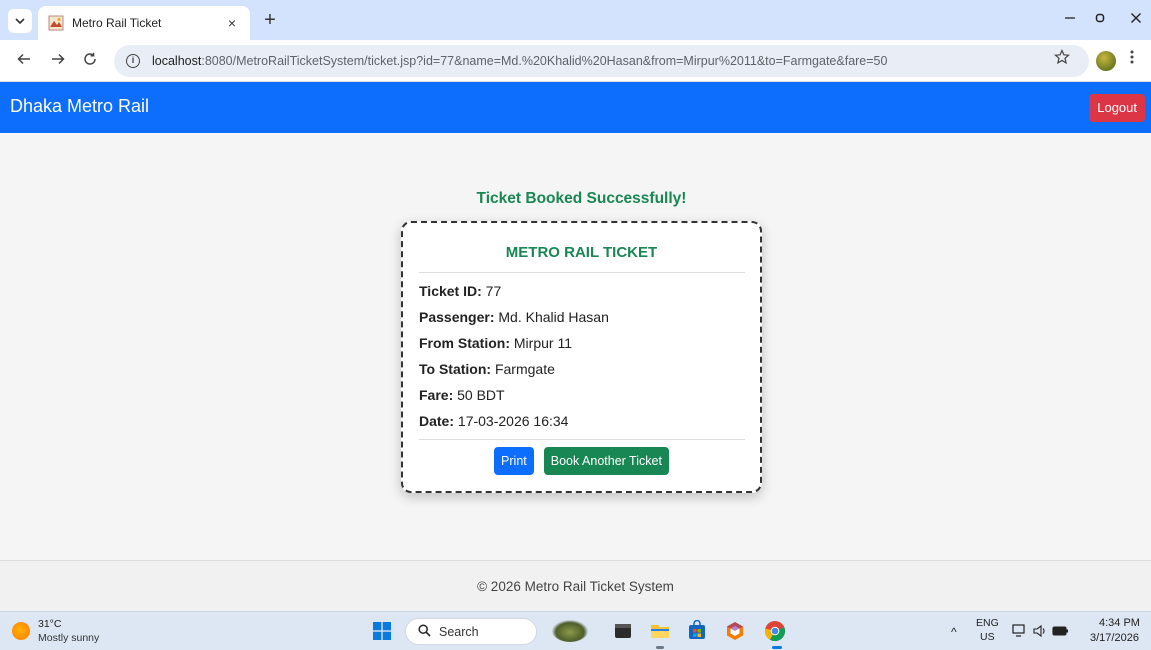  What do you see at coordinates (987, 623) in the screenshot?
I see `language-indicator: ENG` at bounding box center [987, 623].